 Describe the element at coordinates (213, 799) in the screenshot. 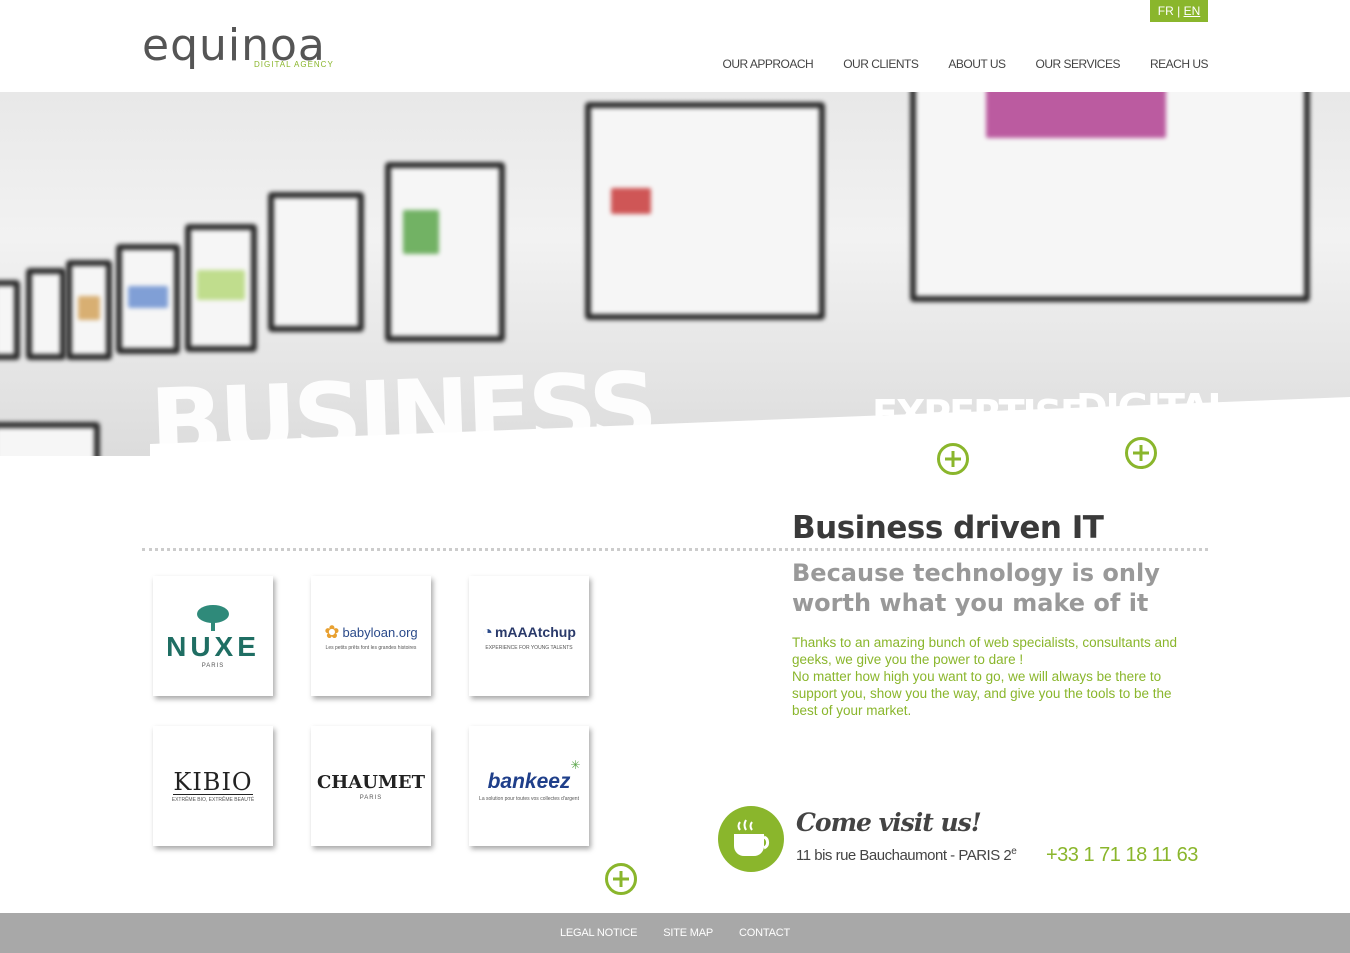

I see `client-subtitle: EXTRÊME BIO, EXTRÊME BEAUTÉ` at that location.